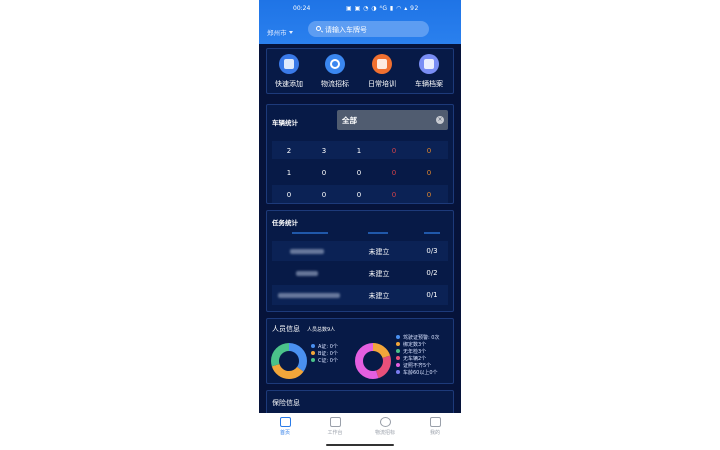 The width and height of the screenshot is (720, 450). Describe the element at coordinates (392, 120) in the screenshot. I see `vehicle-filter-select: 全部 ×` at that location.